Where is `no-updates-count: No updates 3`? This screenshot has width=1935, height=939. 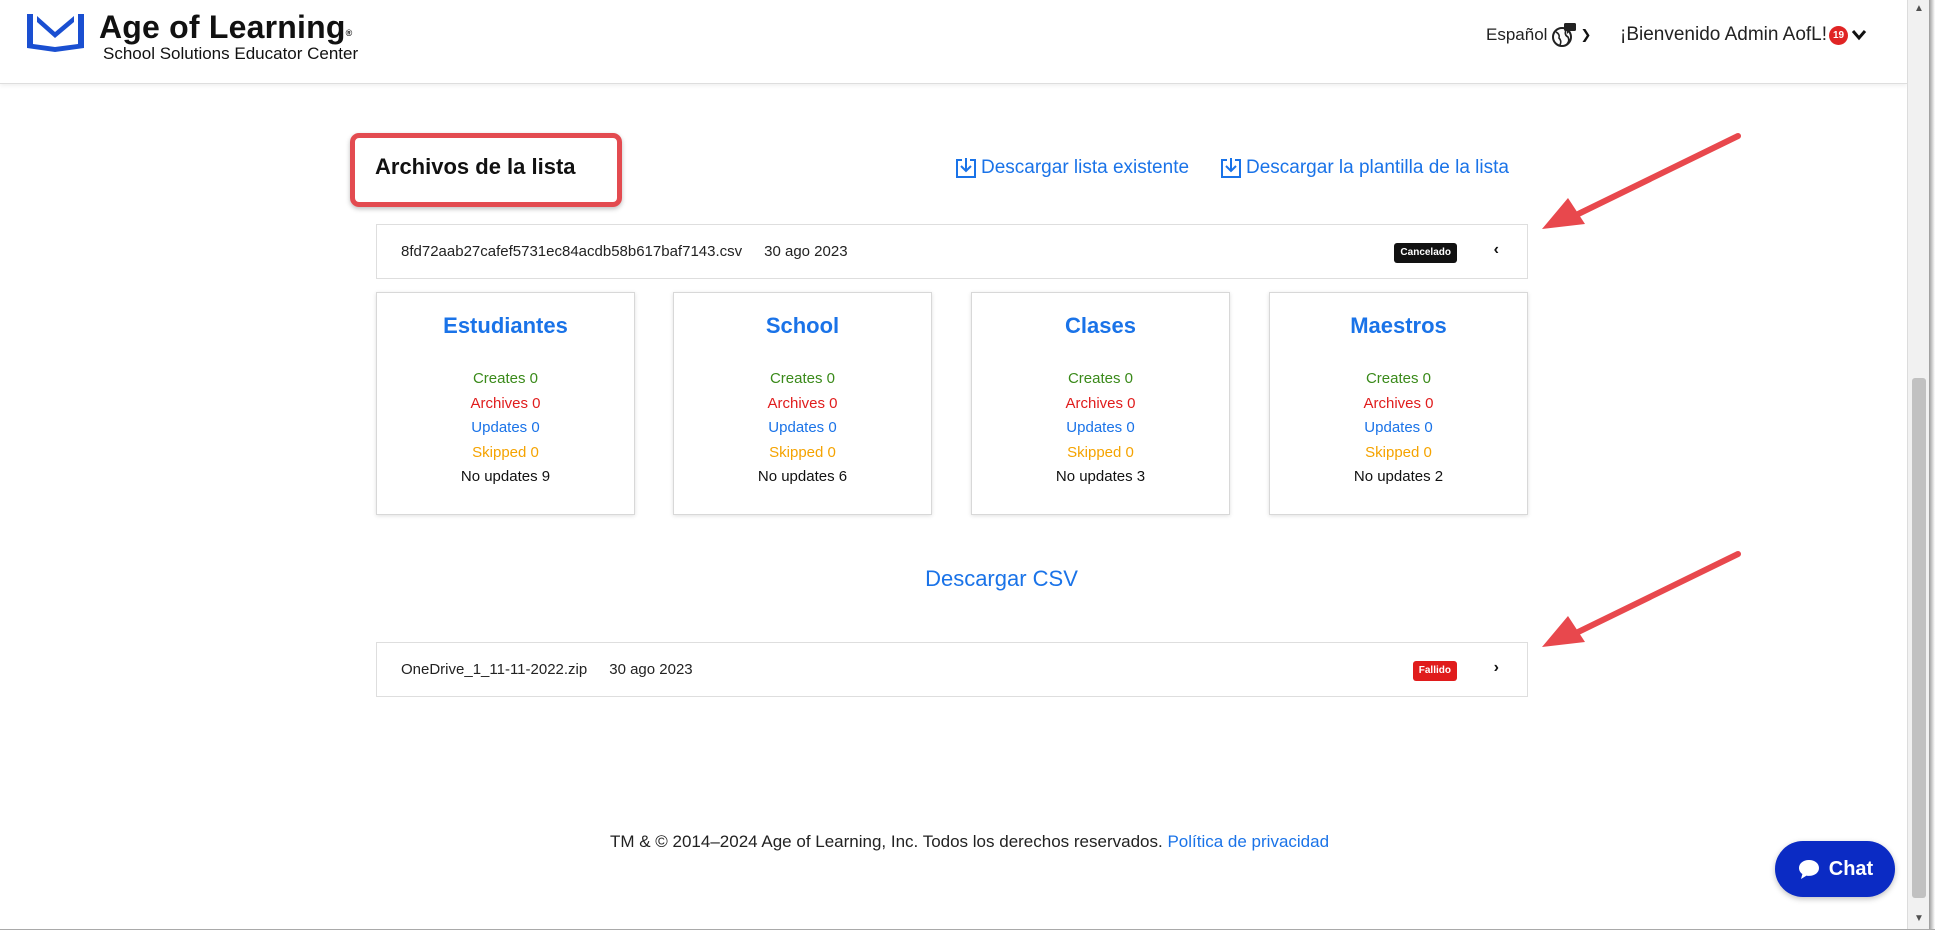
no-updates-count: No updates 3 is located at coordinates (1100, 476).